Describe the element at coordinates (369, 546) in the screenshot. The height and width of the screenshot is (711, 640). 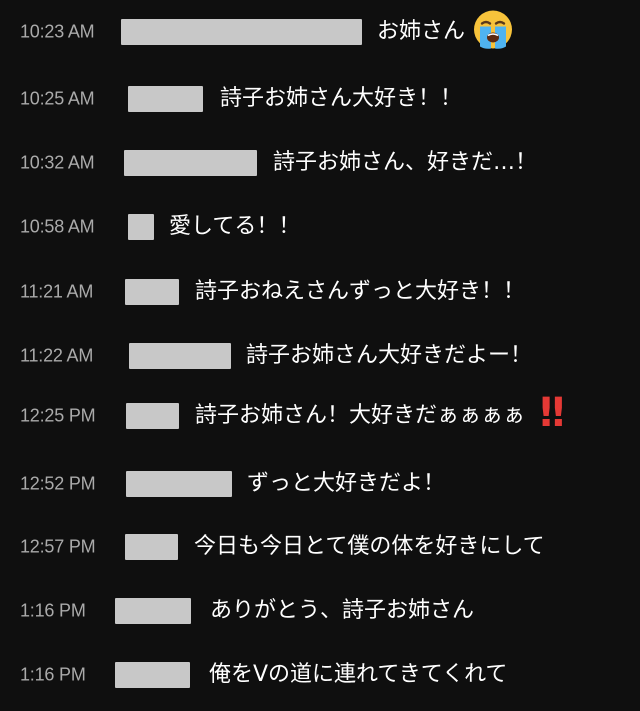
I see `message-text: 今日も今日とて僕の体を好きにして` at that location.